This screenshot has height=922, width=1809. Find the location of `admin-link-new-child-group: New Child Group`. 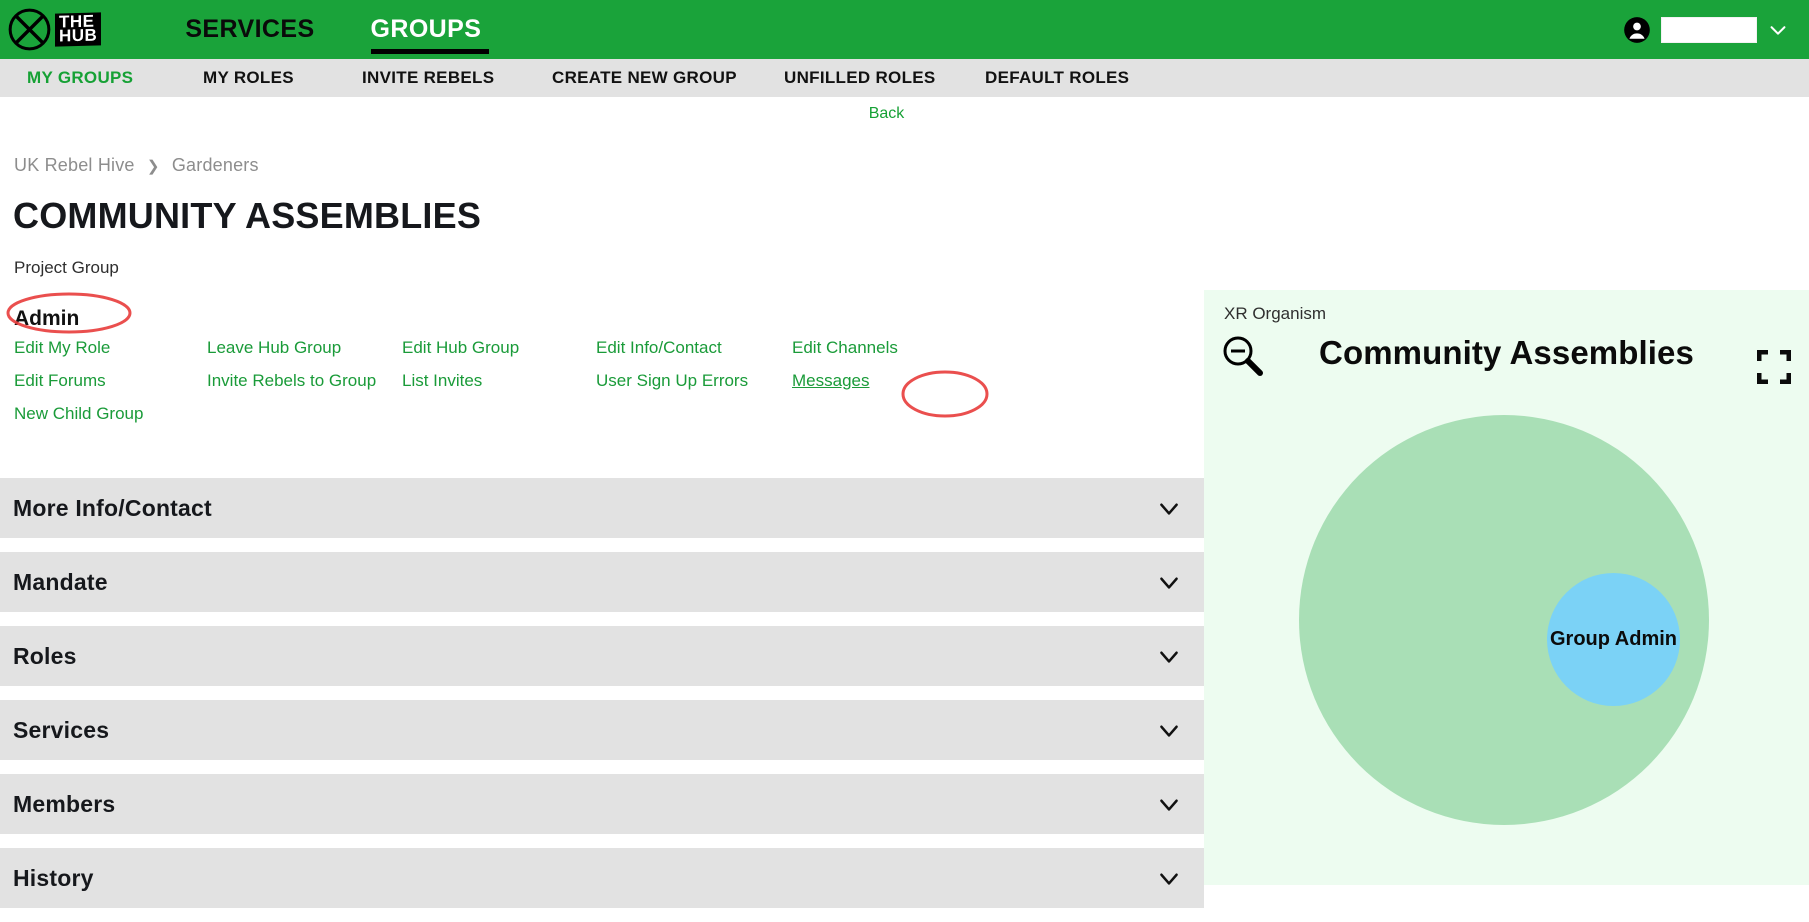

admin-link-new-child-group: New Child Group is located at coordinates (110, 414).